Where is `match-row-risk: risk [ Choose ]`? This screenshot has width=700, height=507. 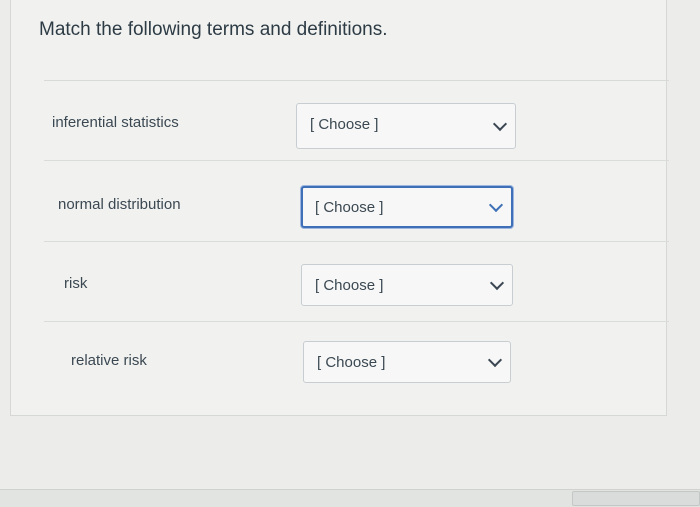 match-row-risk: risk [ Choose ] is located at coordinates (356, 282).